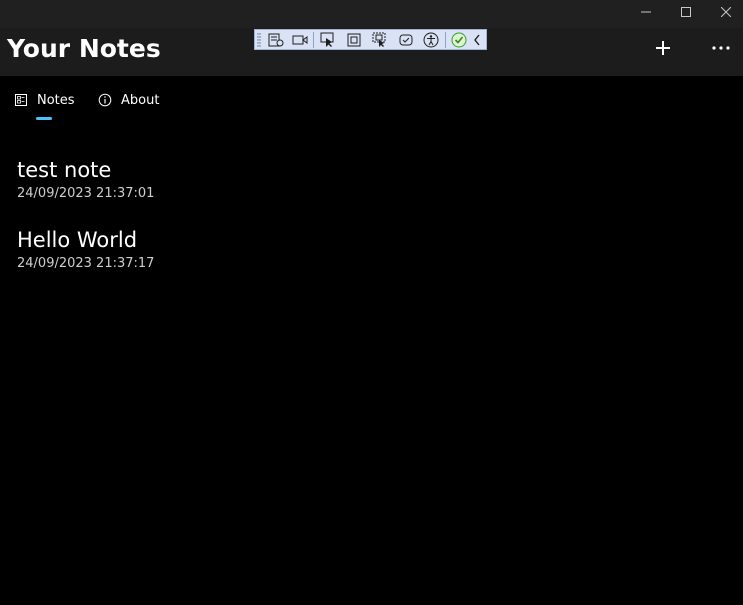  What do you see at coordinates (105, 100) in the screenshot?
I see `info-icon` at bounding box center [105, 100].